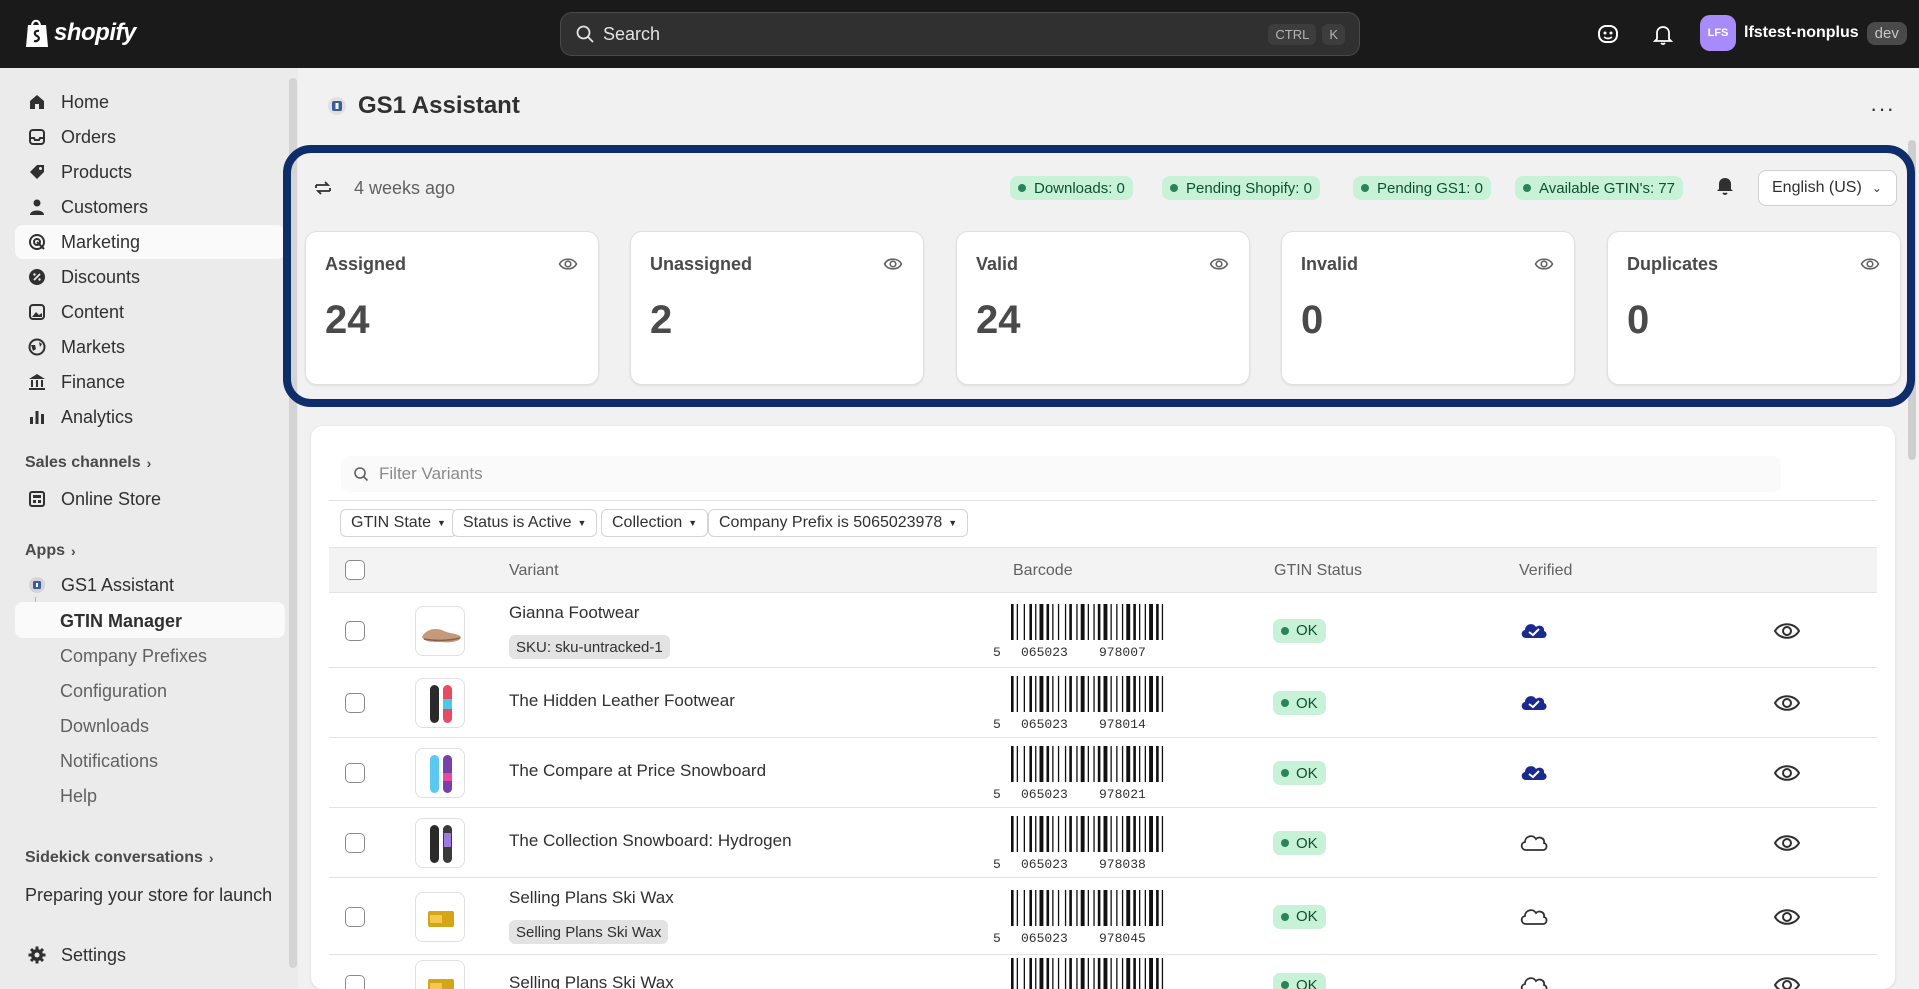  Describe the element at coordinates (622, 701) in the screenshot. I see `variant-name: The Hidden Leather Footwear` at that location.